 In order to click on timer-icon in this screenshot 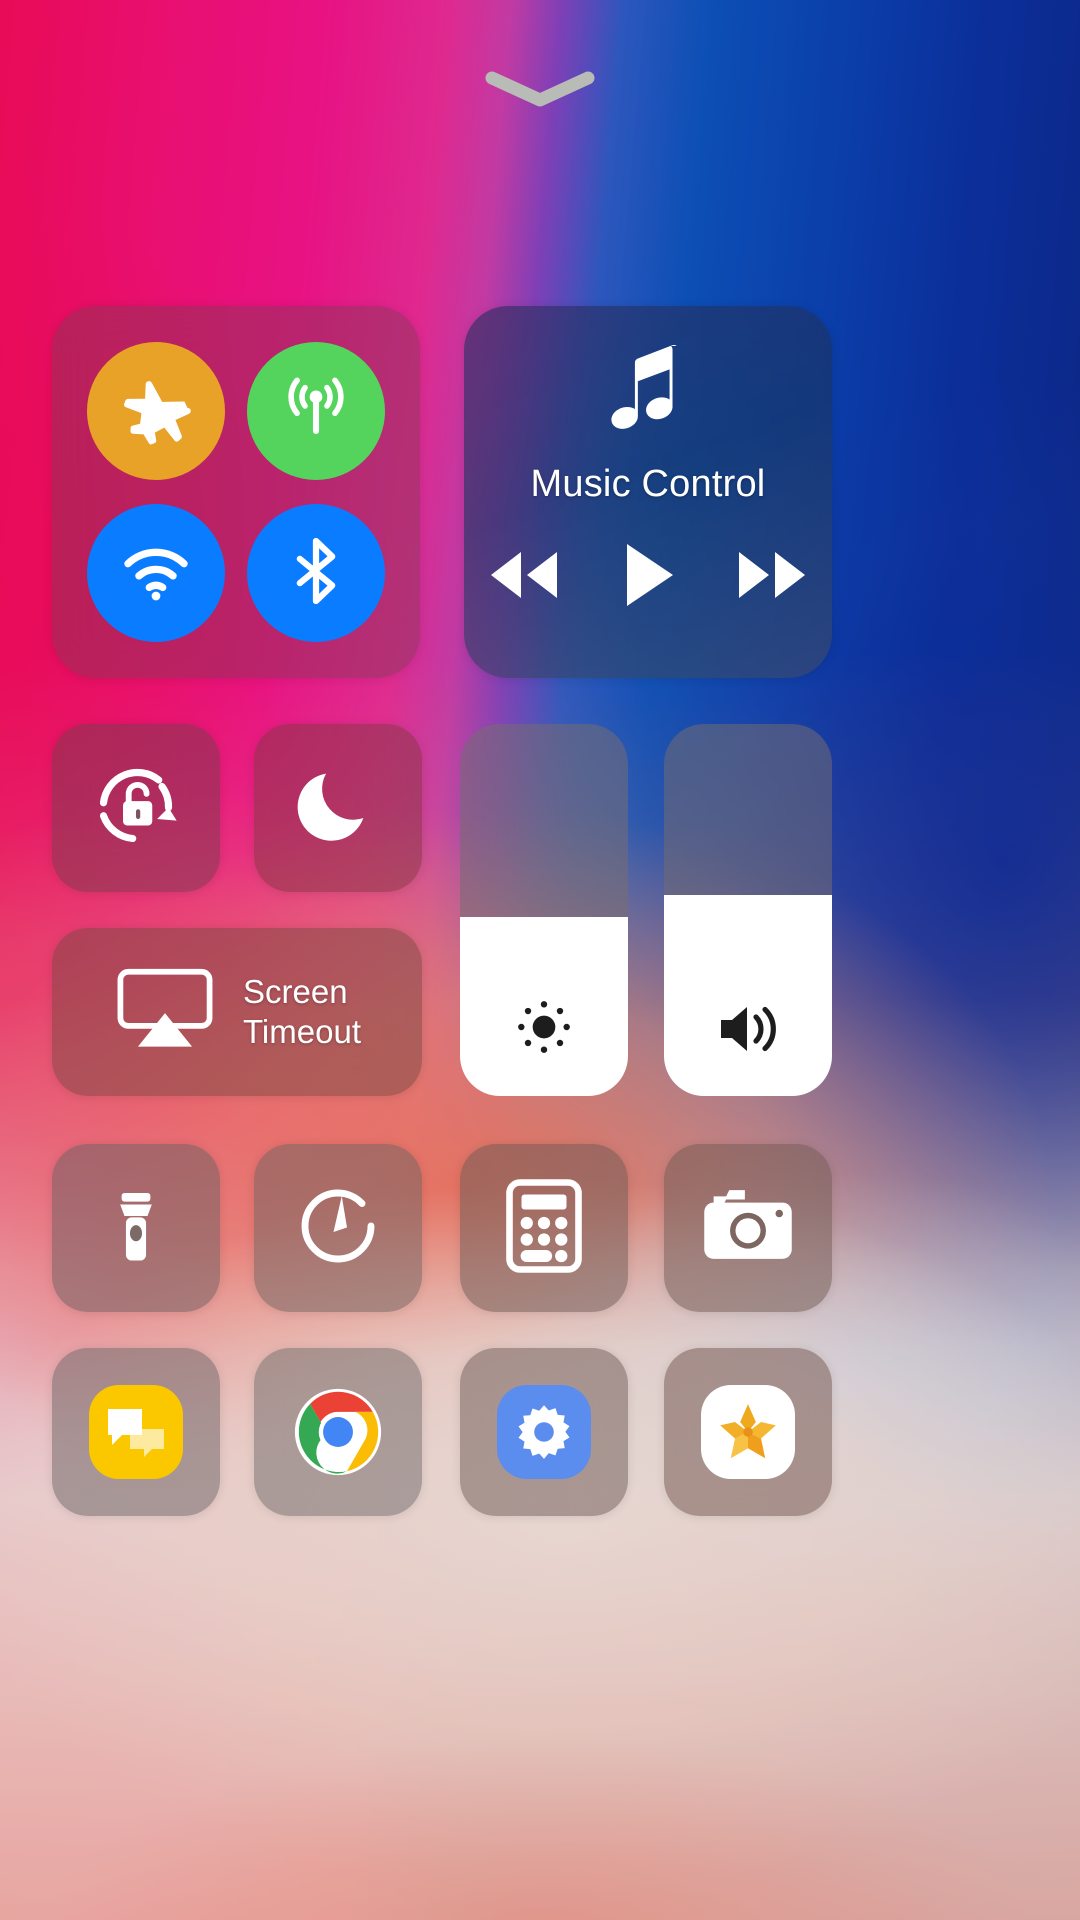, I will do `click(338, 1228)`.